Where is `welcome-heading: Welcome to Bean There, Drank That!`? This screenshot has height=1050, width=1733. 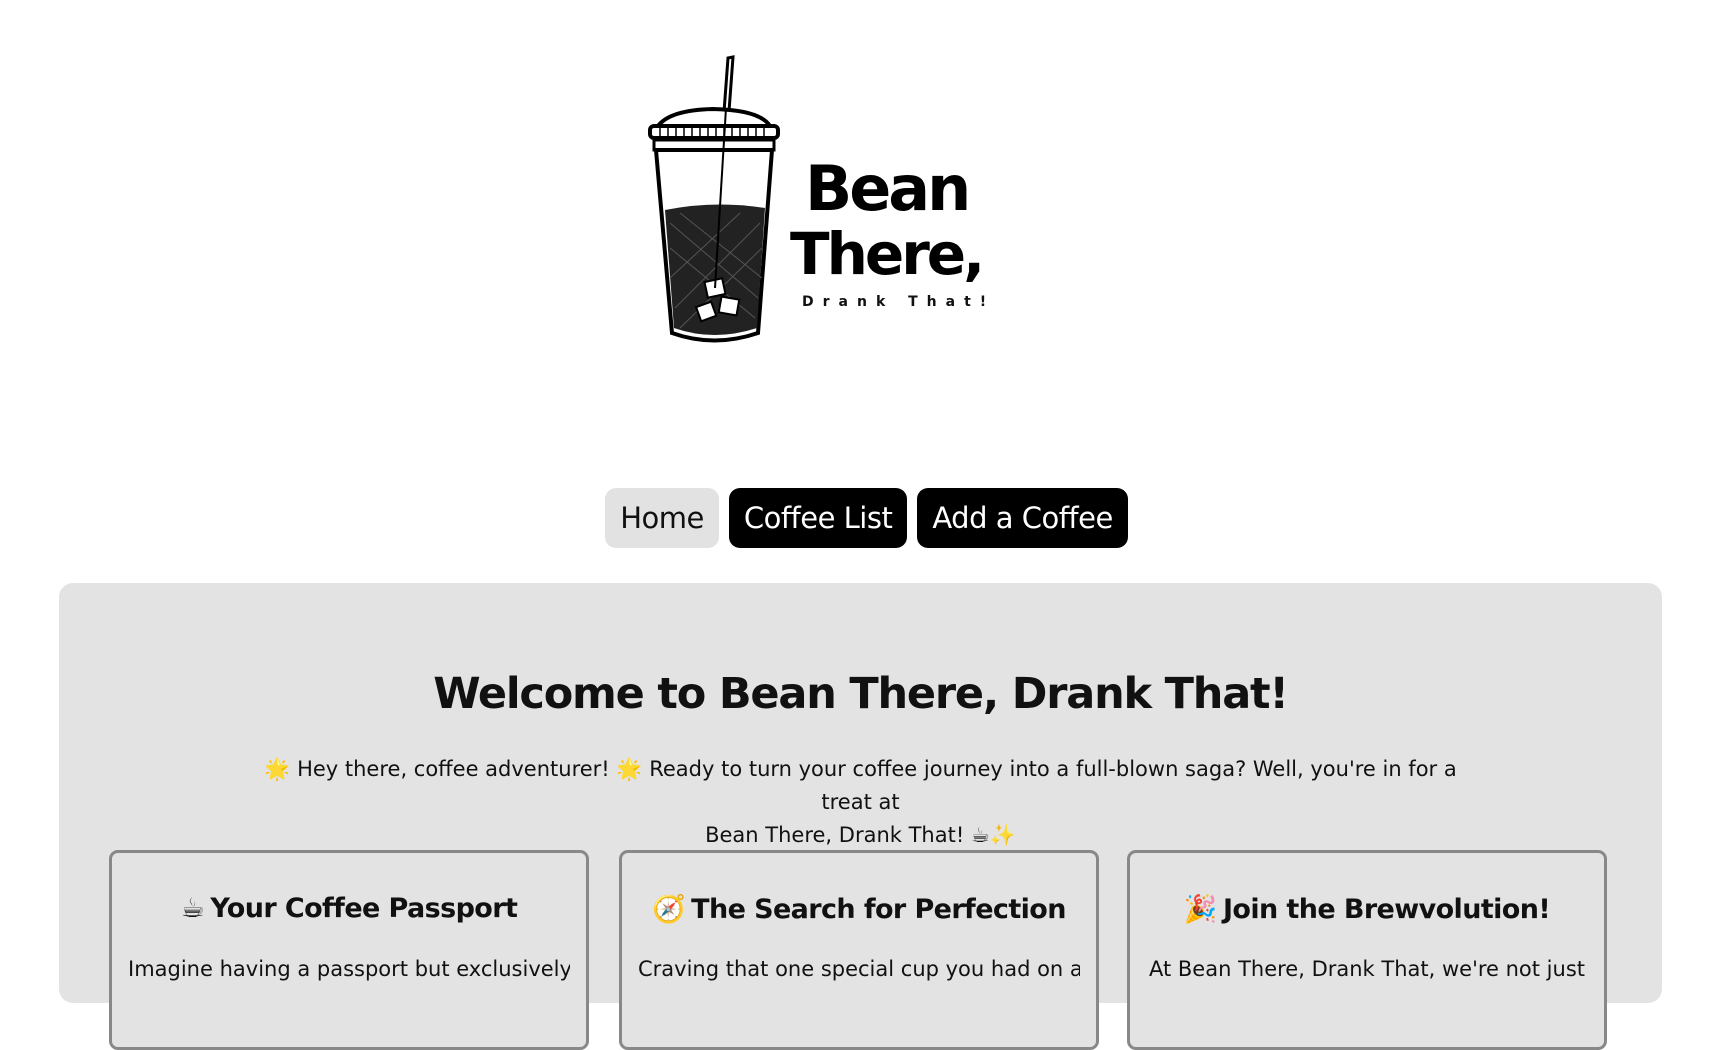
welcome-heading: Welcome to Bean There, Drank That! is located at coordinates (861, 694).